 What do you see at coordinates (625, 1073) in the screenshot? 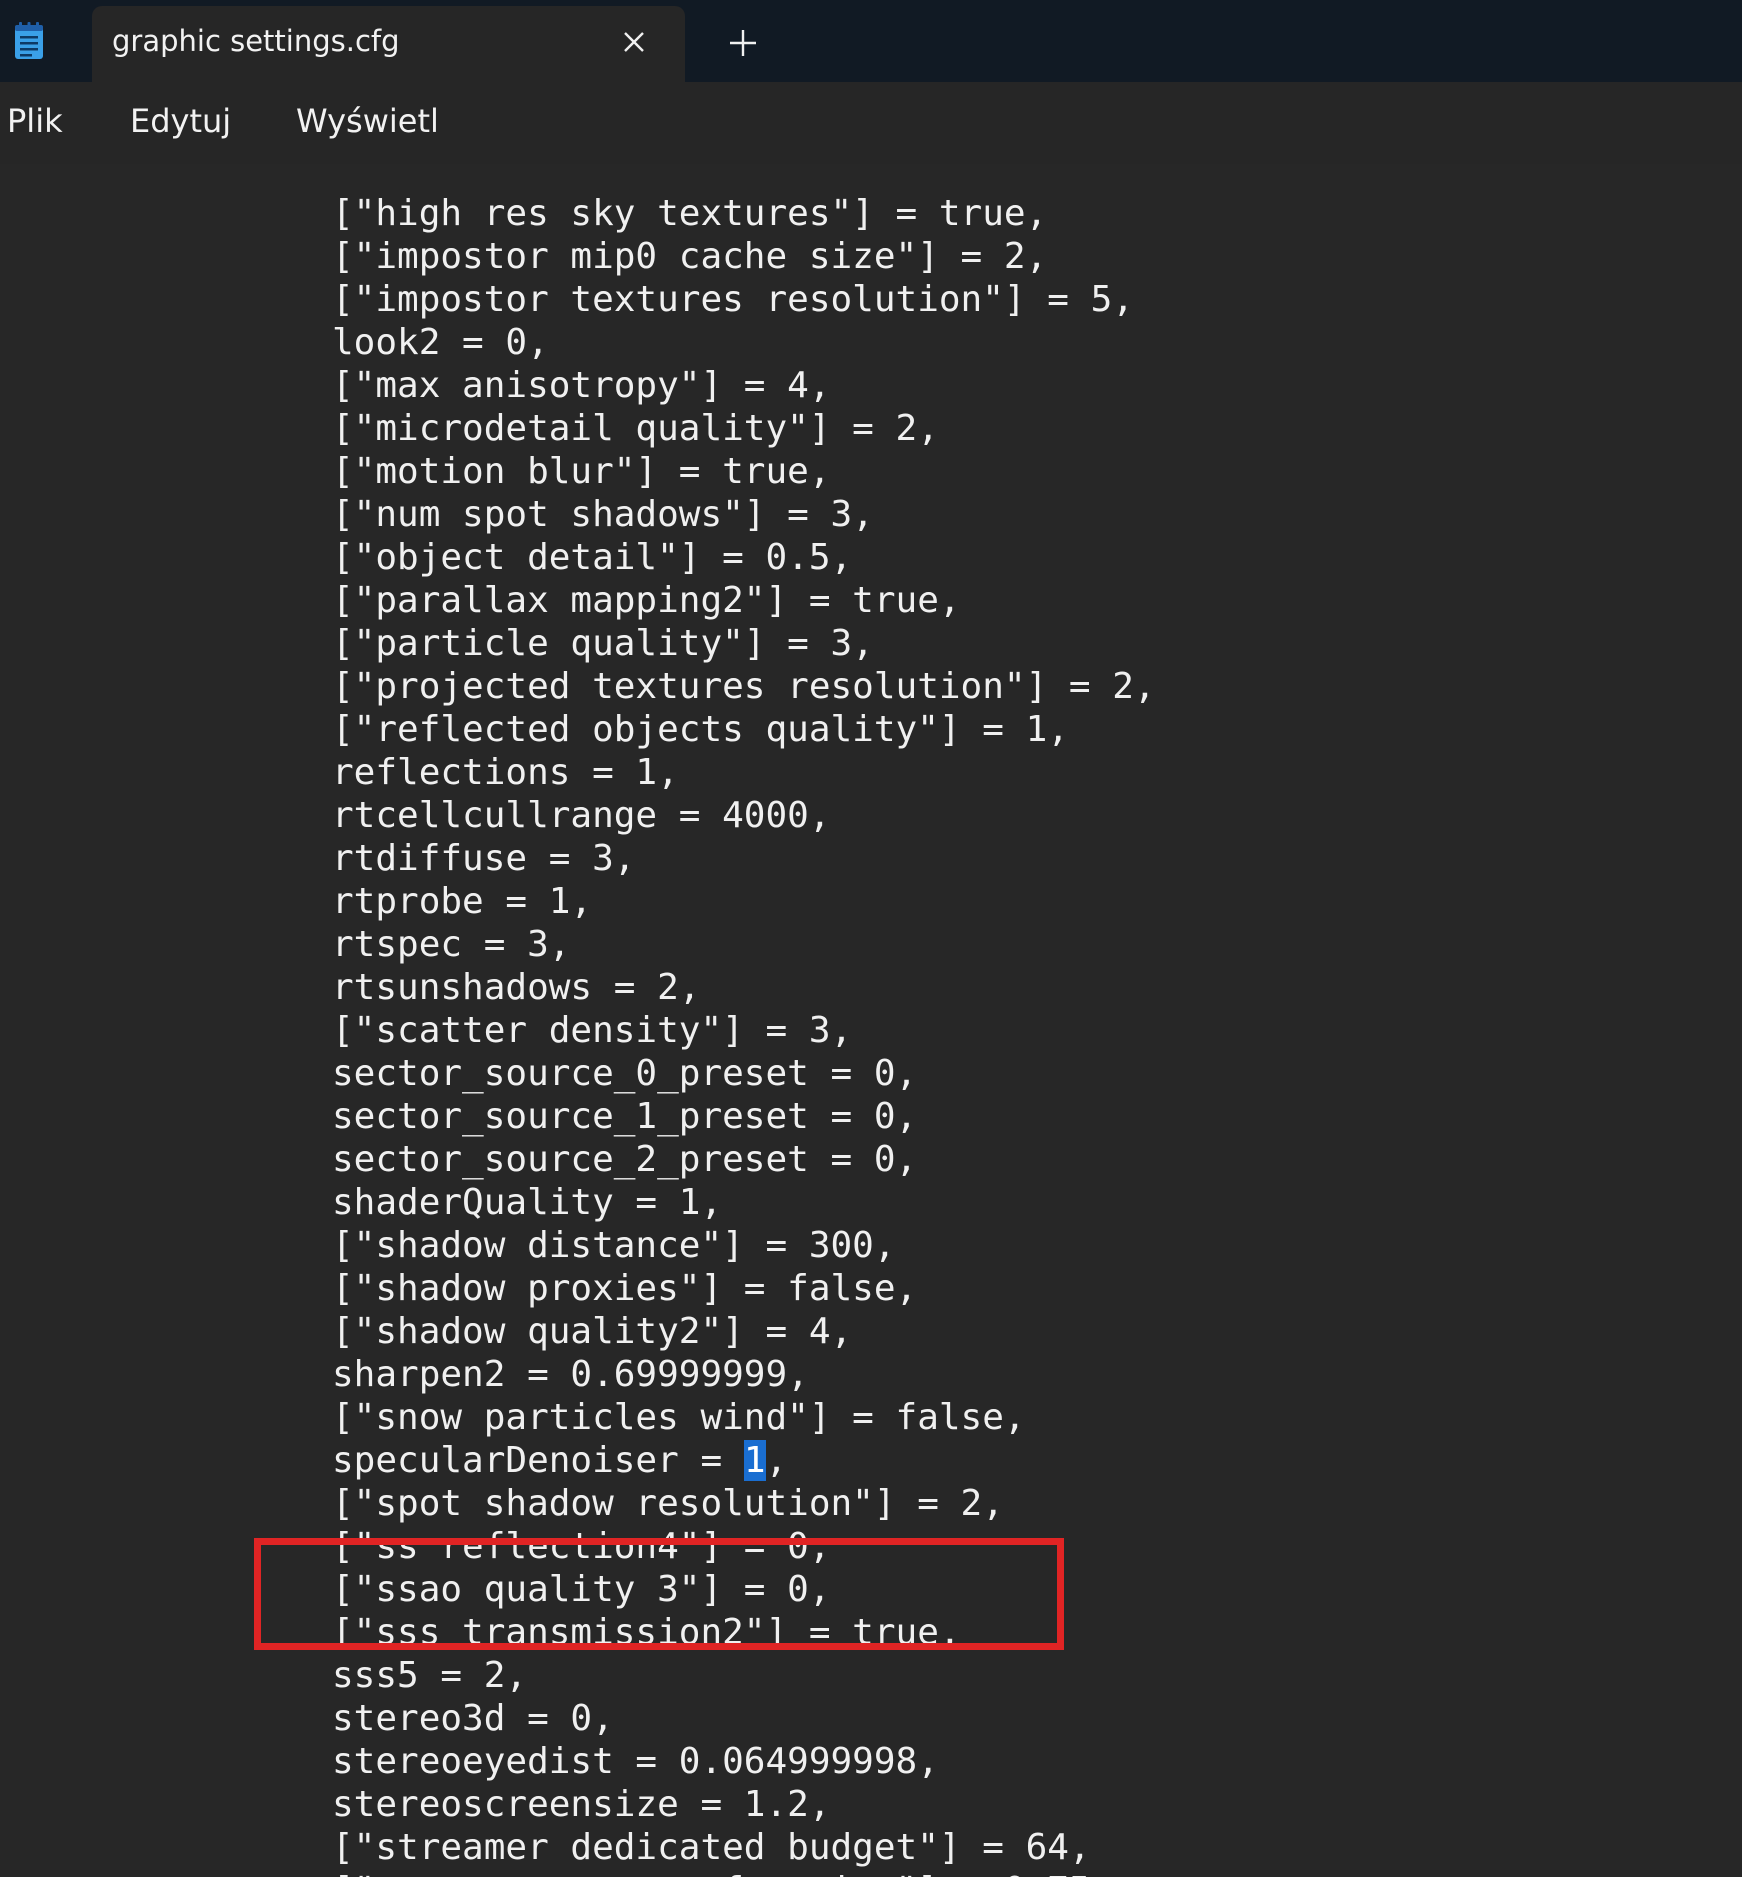
I see `code-line: sector_source_0_preset = 0,` at bounding box center [625, 1073].